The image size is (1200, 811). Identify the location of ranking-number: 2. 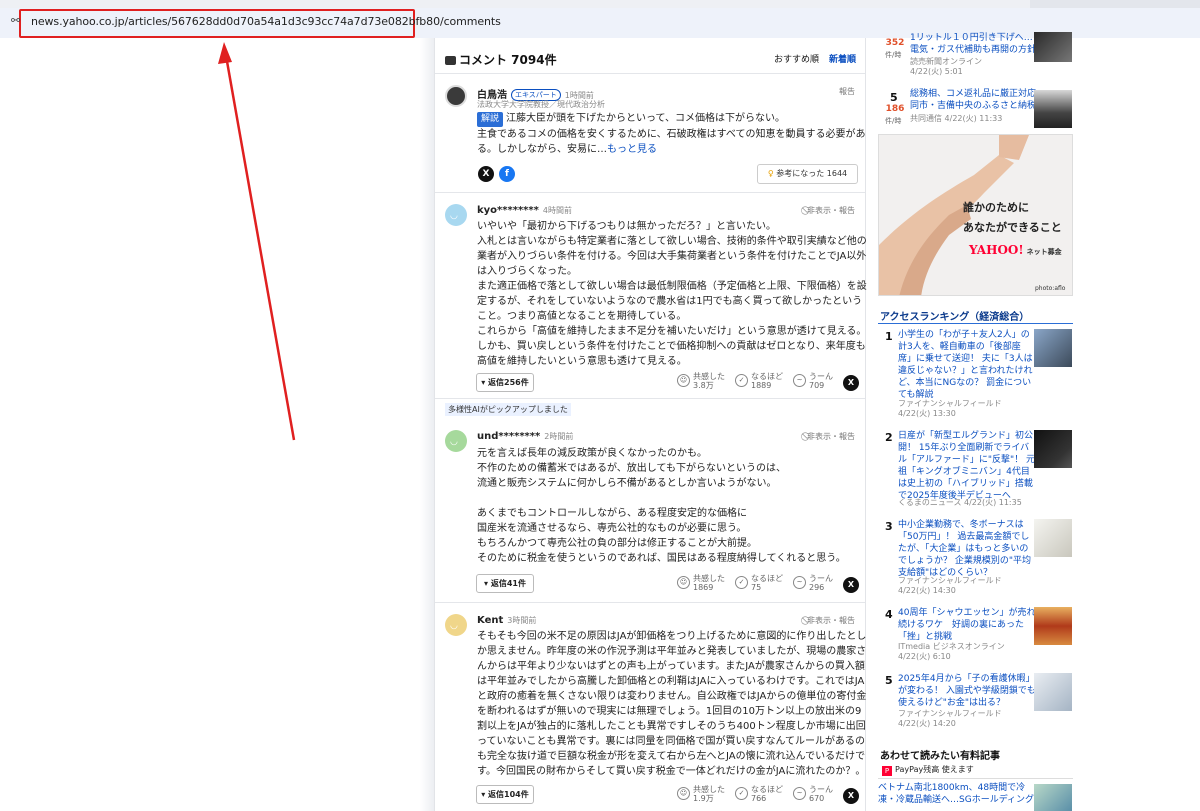
(889, 437).